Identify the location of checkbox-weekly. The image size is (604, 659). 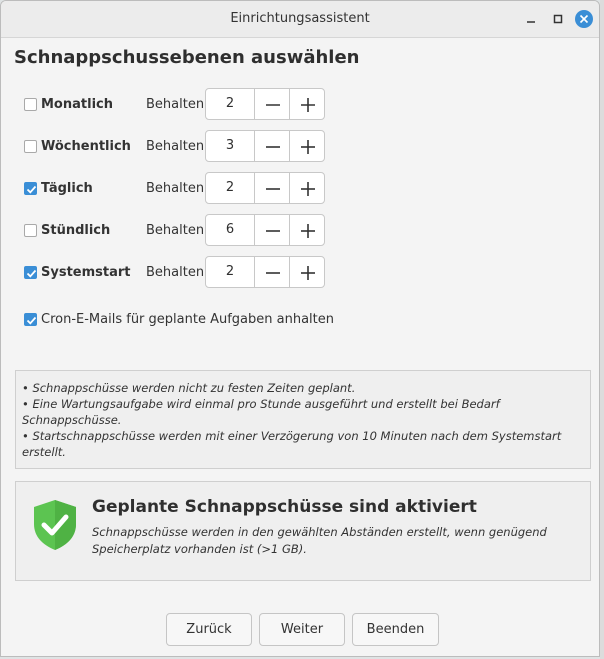
(30, 146).